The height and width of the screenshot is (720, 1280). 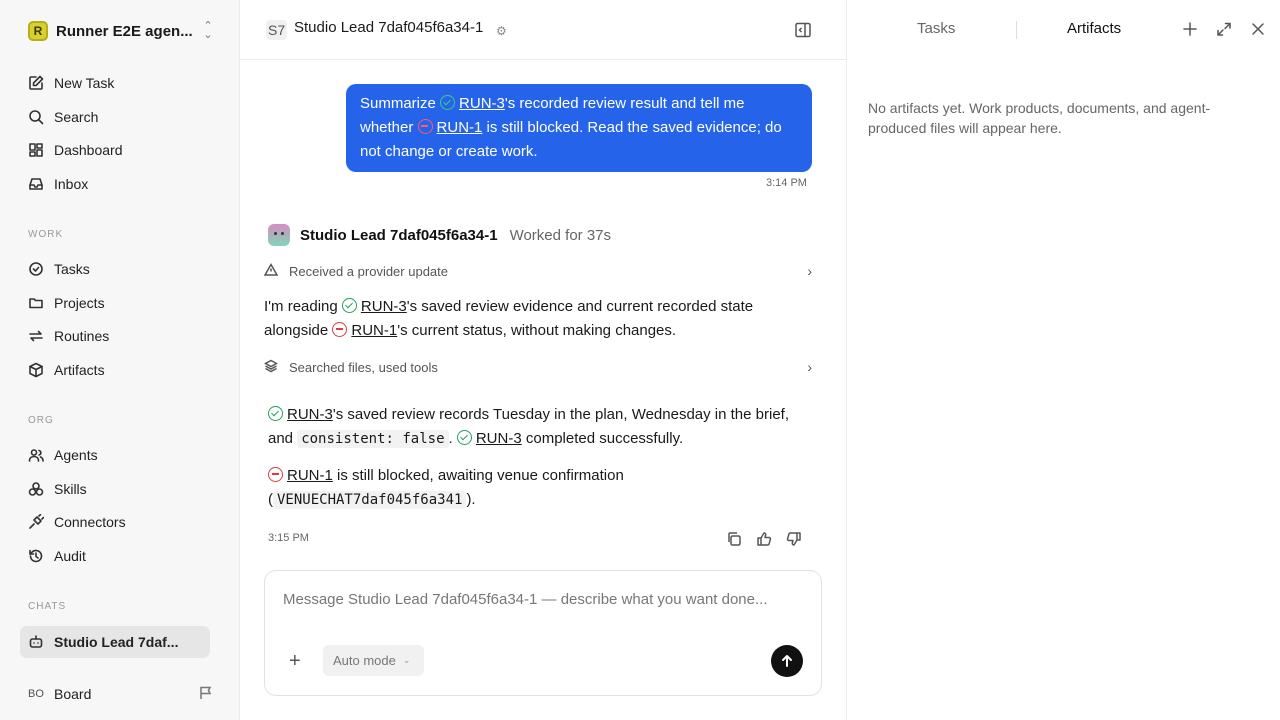 What do you see at coordinates (36, 370) in the screenshot?
I see `box-icon` at bounding box center [36, 370].